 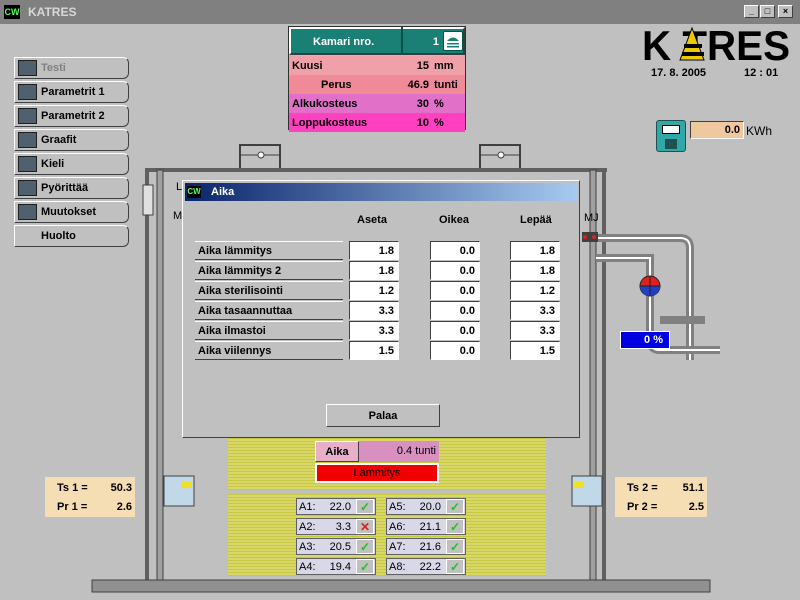 What do you see at coordinates (147, 374) in the screenshot?
I see `kiln-left-wall` at bounding box center [147, 374].